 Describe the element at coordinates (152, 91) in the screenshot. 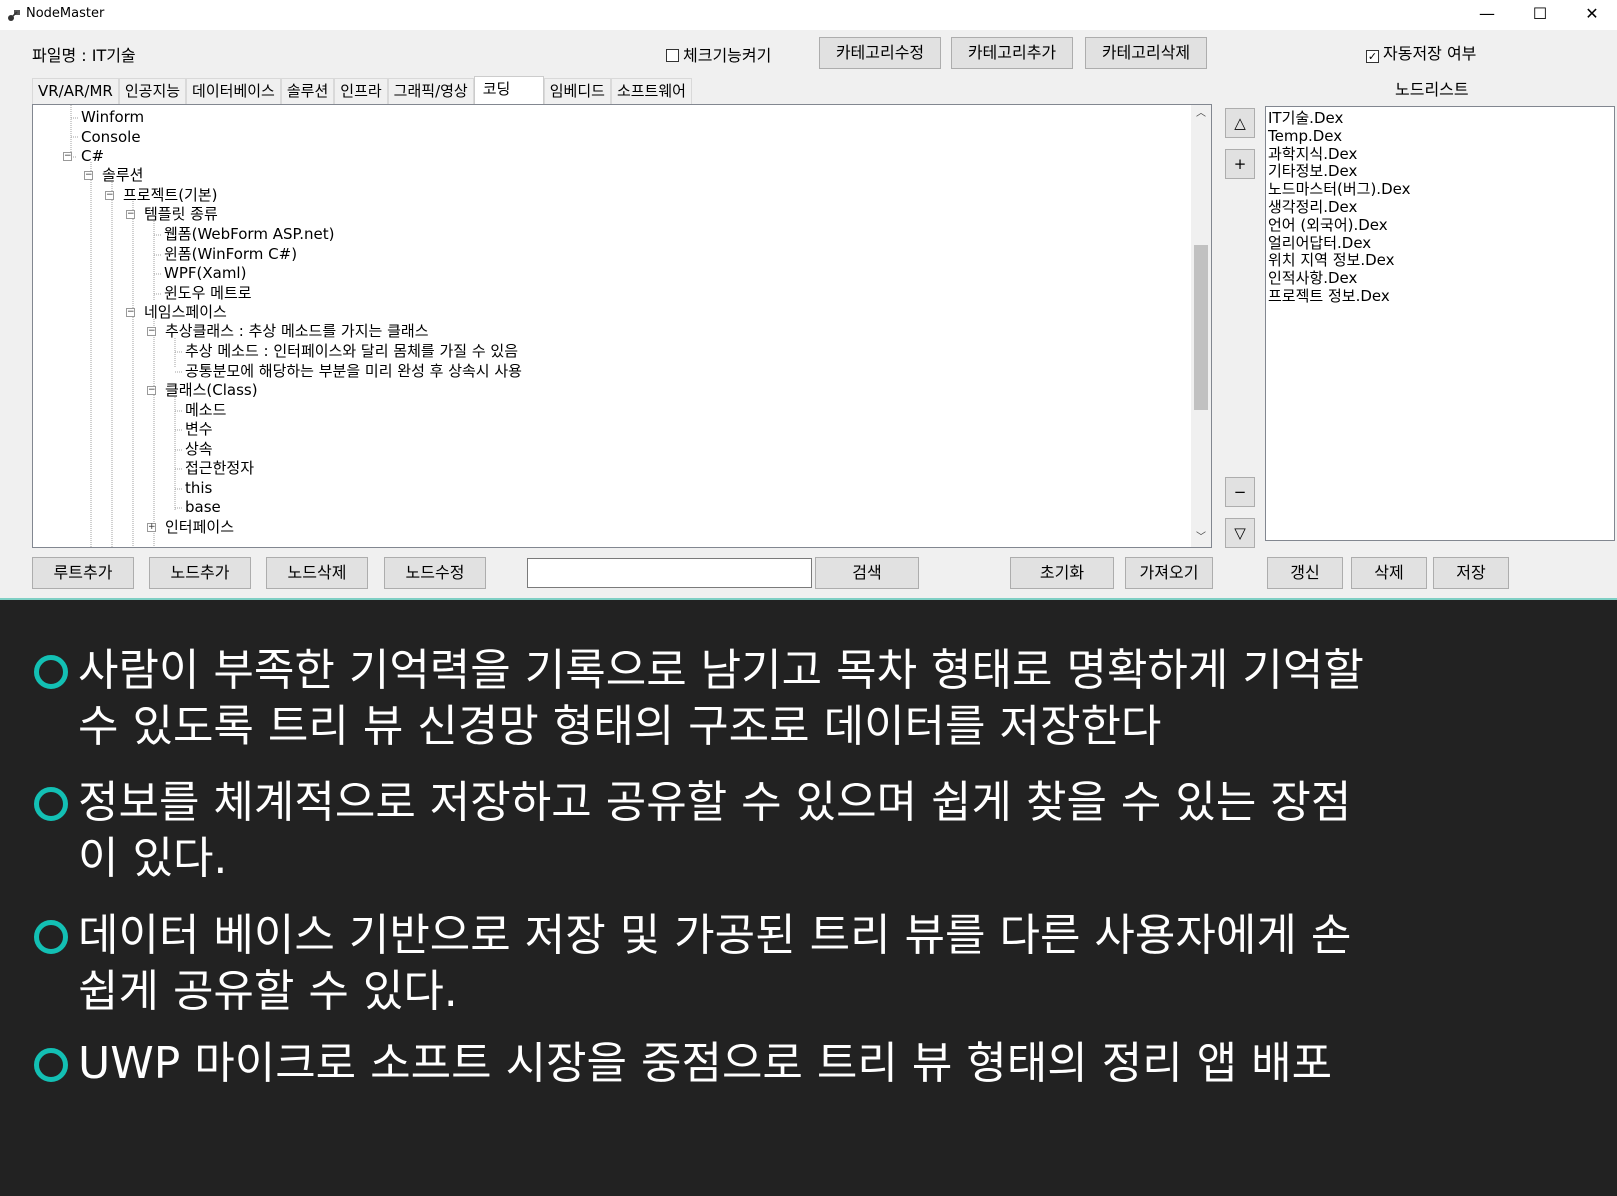

I see `tab-ai: 인공지능` at that location.